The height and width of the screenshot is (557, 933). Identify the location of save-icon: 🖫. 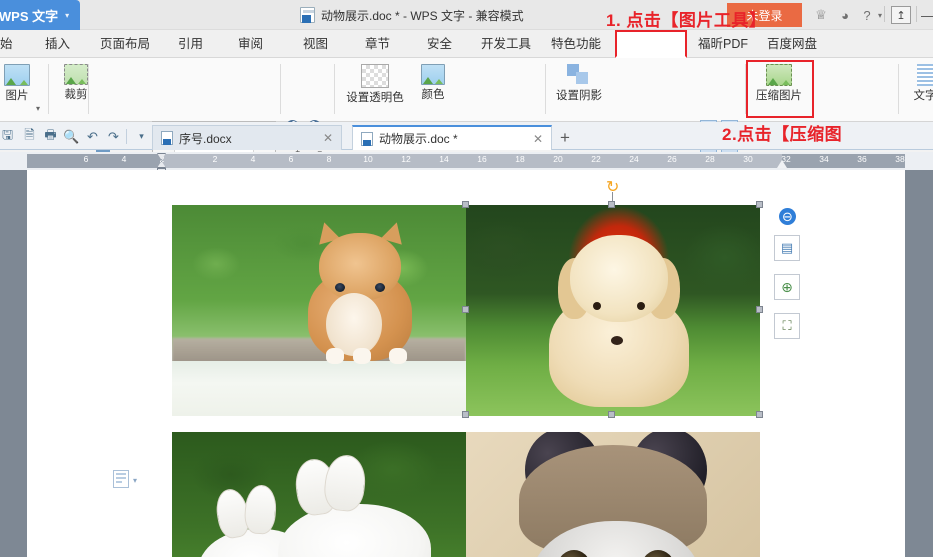
(8, 136).